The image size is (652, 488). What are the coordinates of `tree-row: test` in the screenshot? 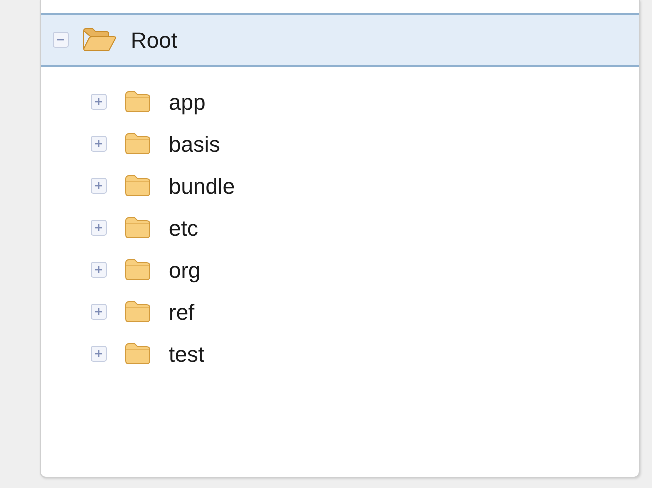 It's located at (340, 354).